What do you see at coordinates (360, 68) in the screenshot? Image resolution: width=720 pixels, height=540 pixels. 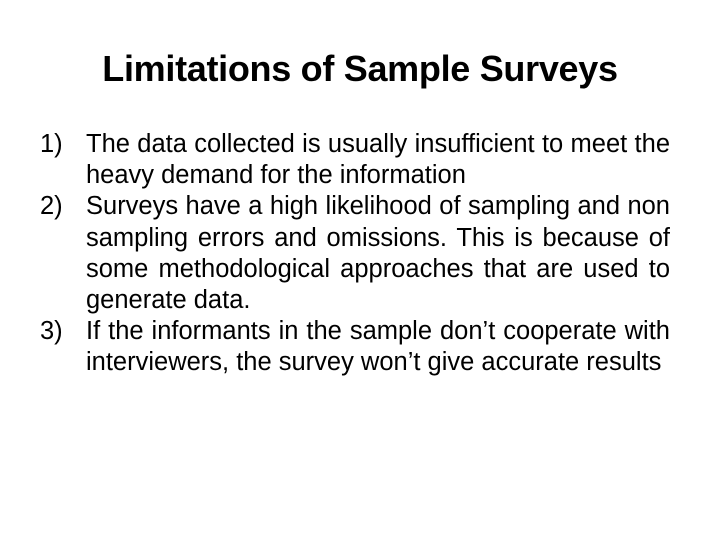 I see `slide-title: Limitations of Sample Surveys` at bounding box center [360, 68].